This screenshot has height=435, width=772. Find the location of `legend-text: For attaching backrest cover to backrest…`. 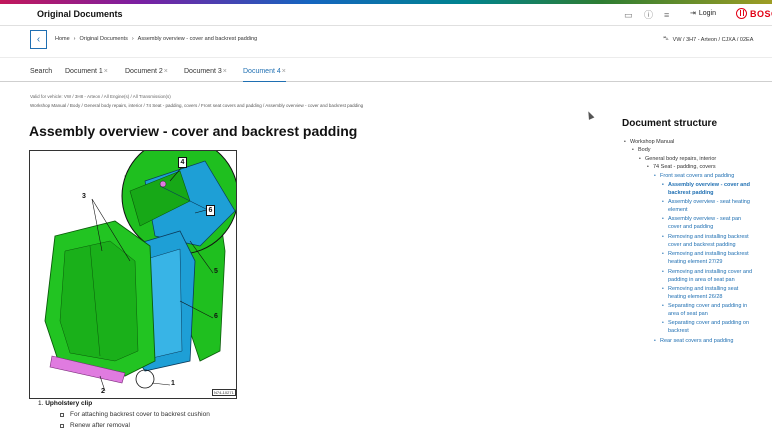

legend-text: For attaching backrest cover to backrest… is located at coordinates (140, 414).